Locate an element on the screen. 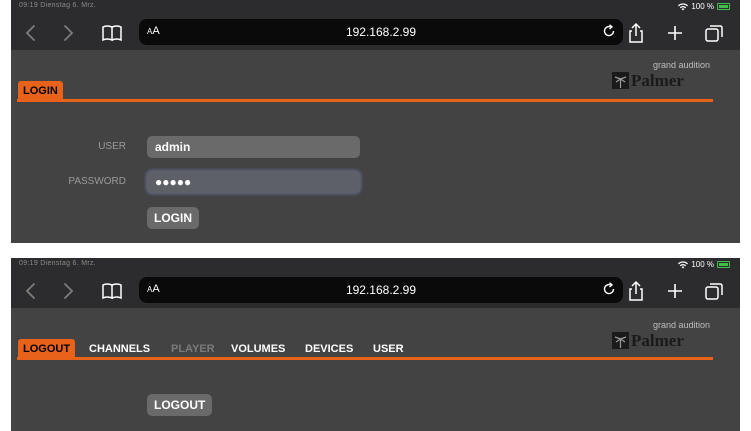 This screenshot has width=751, height=431. nav-devices: DEVICES is located at coordinates (329, 349).